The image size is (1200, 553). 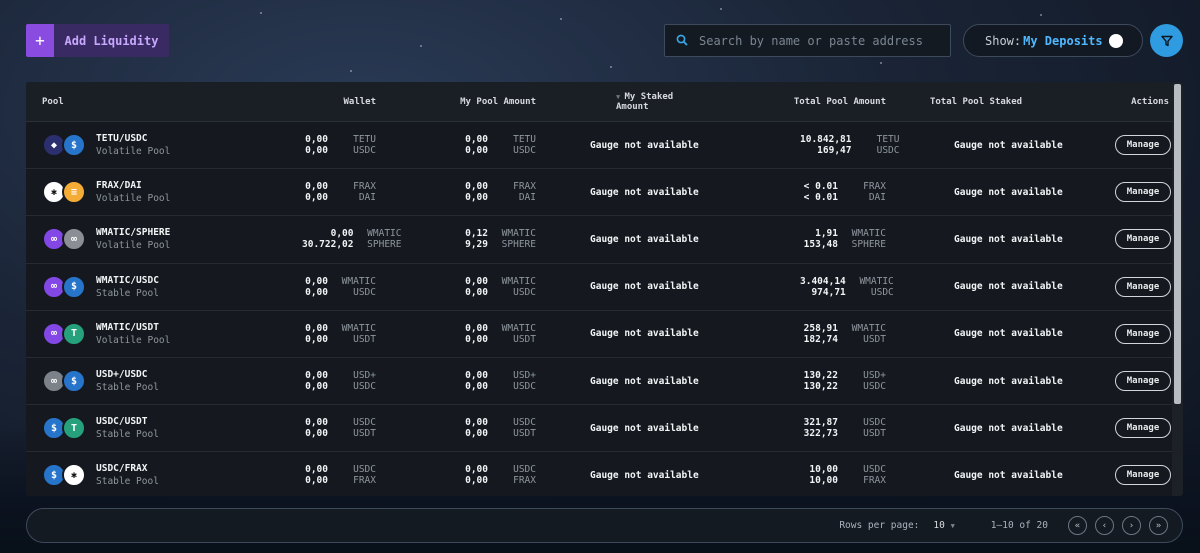 What do you see at coordinates (339, 192) in the screenshot?
I see `amount-pair: 0,00 FRAX 0,00 DAI` at bounding box center [339, 192].